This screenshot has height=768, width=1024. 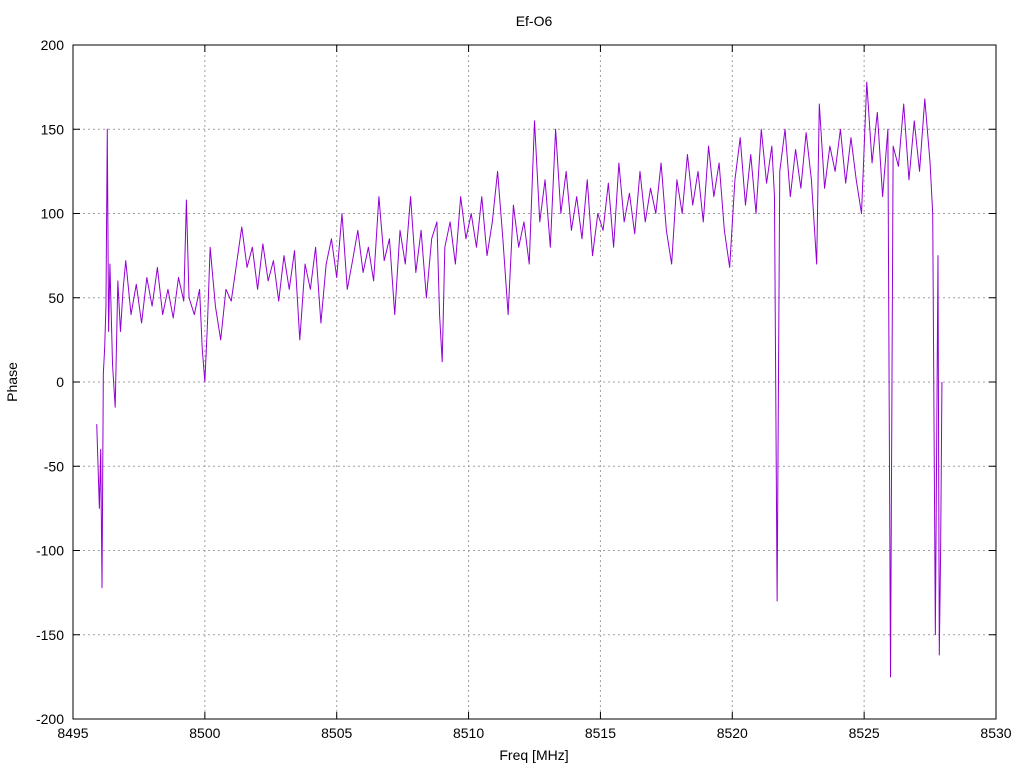 What do you see at coordinates (50, 551) in the screenshot?
I see `y-tick-label: -100` at bounding box center [50, 551].